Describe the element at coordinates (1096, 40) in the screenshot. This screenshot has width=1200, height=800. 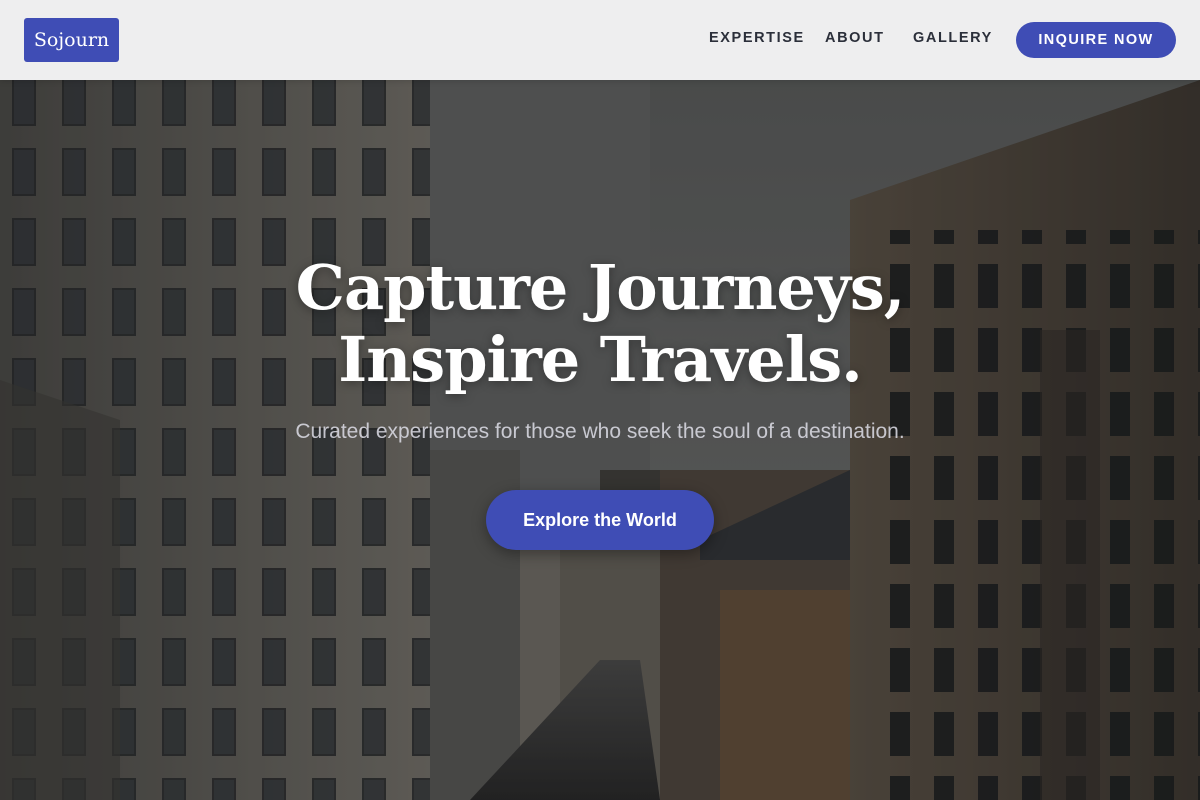
I see `inquire-now-button: INQUIRE NOW` at that location.